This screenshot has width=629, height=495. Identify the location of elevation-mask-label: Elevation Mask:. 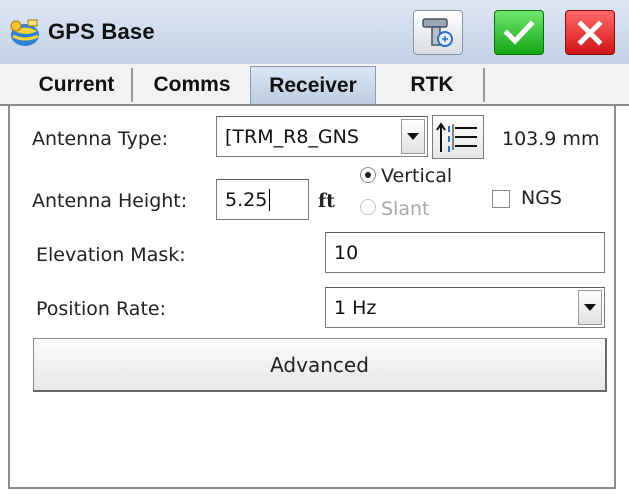
(111, 255).